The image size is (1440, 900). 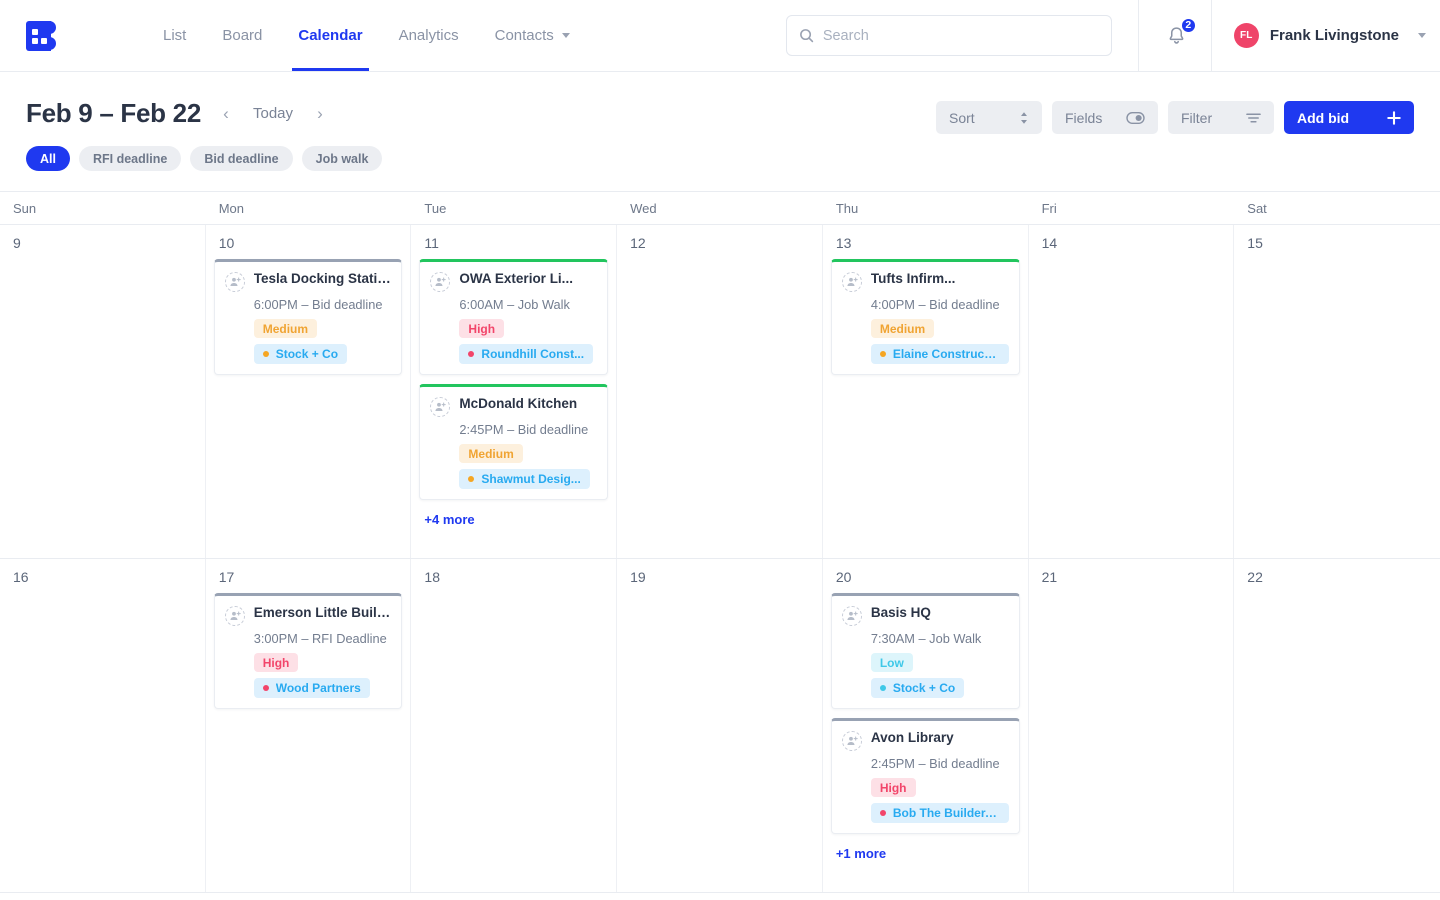 I want to click on event-time: 3:00PM – RFI Deadline, so click(x=320, y=638).